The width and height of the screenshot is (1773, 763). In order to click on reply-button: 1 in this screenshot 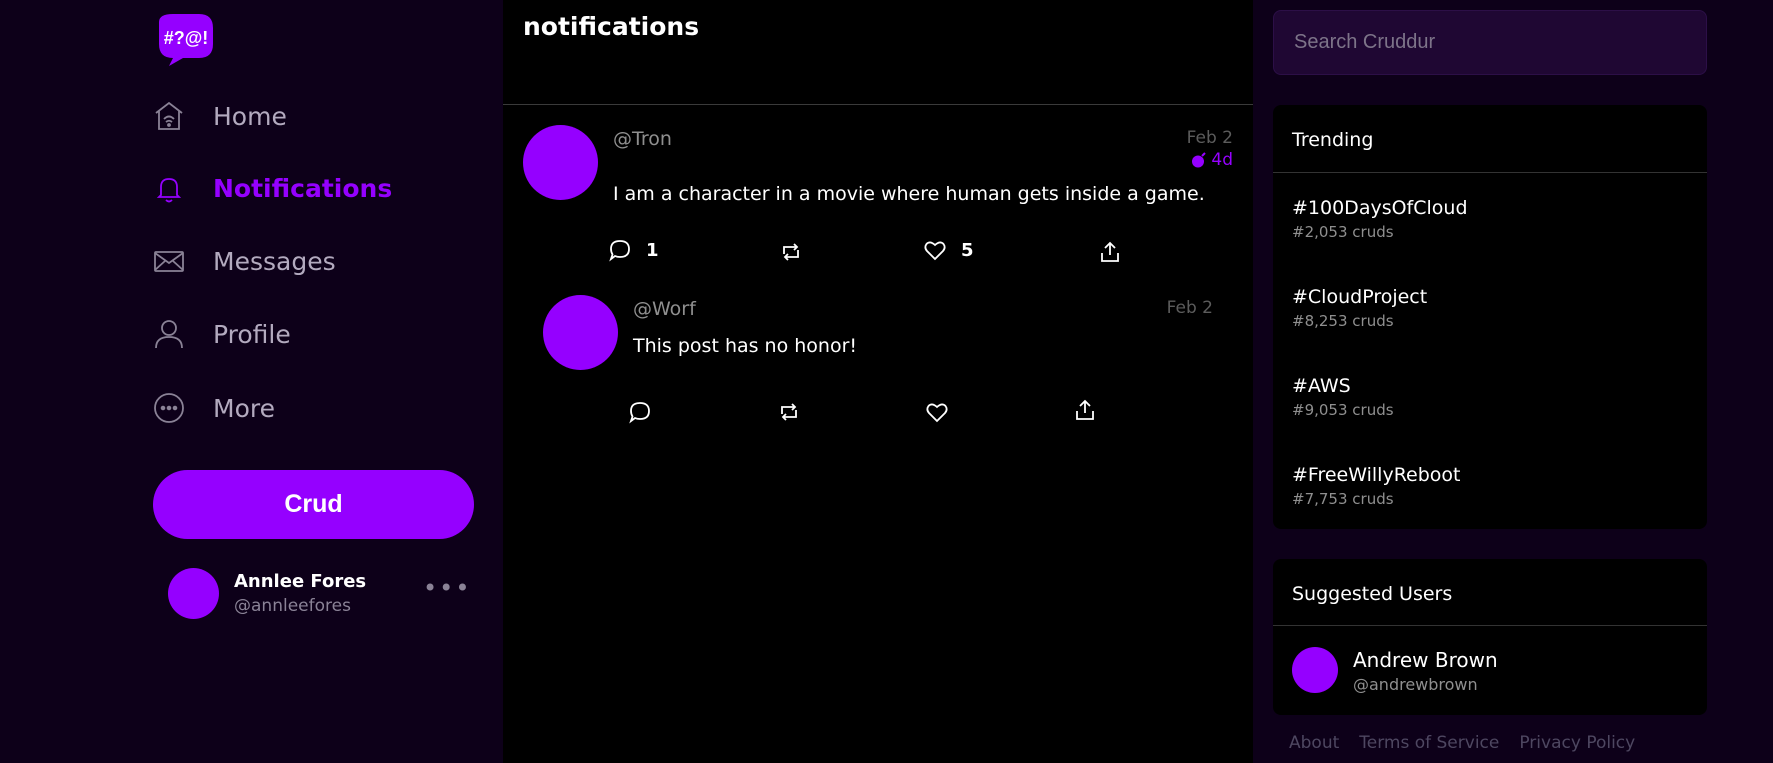, I will do `click(633, 250)`.